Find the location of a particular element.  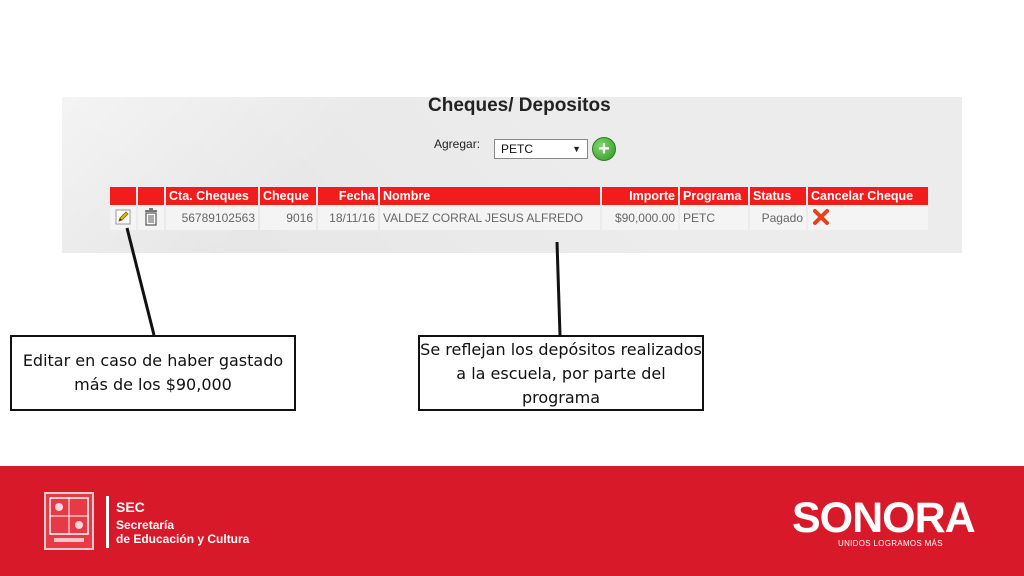

sec-name-line2: de Educación y Cultura is located at coordinates (183, 539).